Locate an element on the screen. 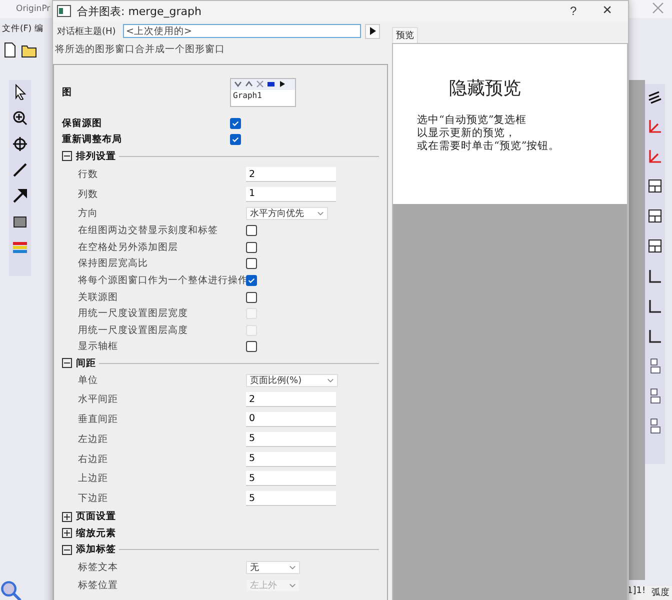 This screenshot has height=600, width=672. section-label: 排列设置 is located at coordinates (96, 156).